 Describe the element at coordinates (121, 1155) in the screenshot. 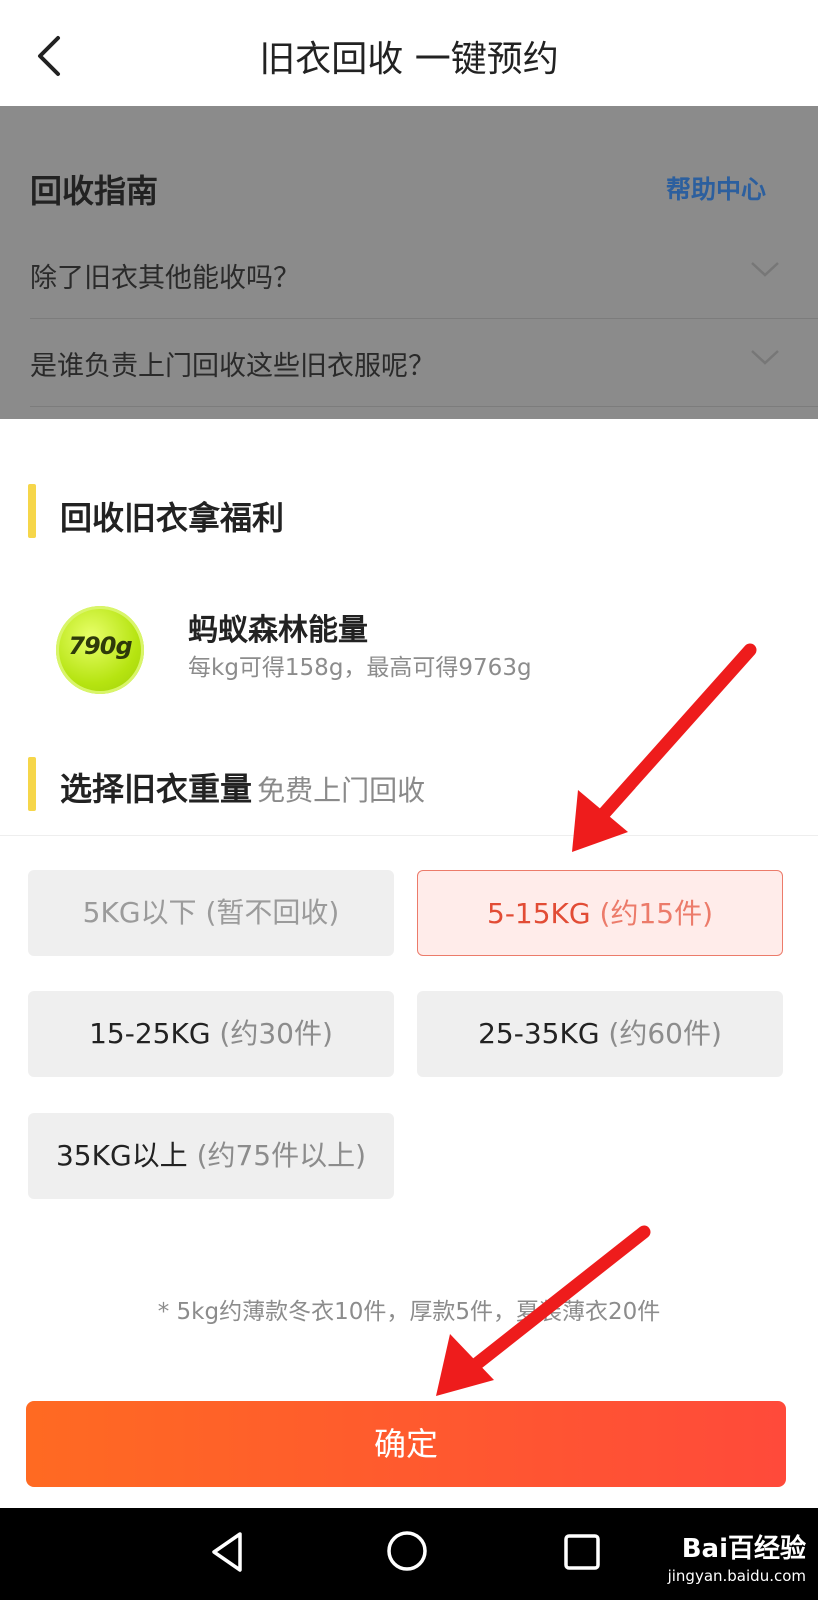

I see `option-label: 35KG以上` at that location.